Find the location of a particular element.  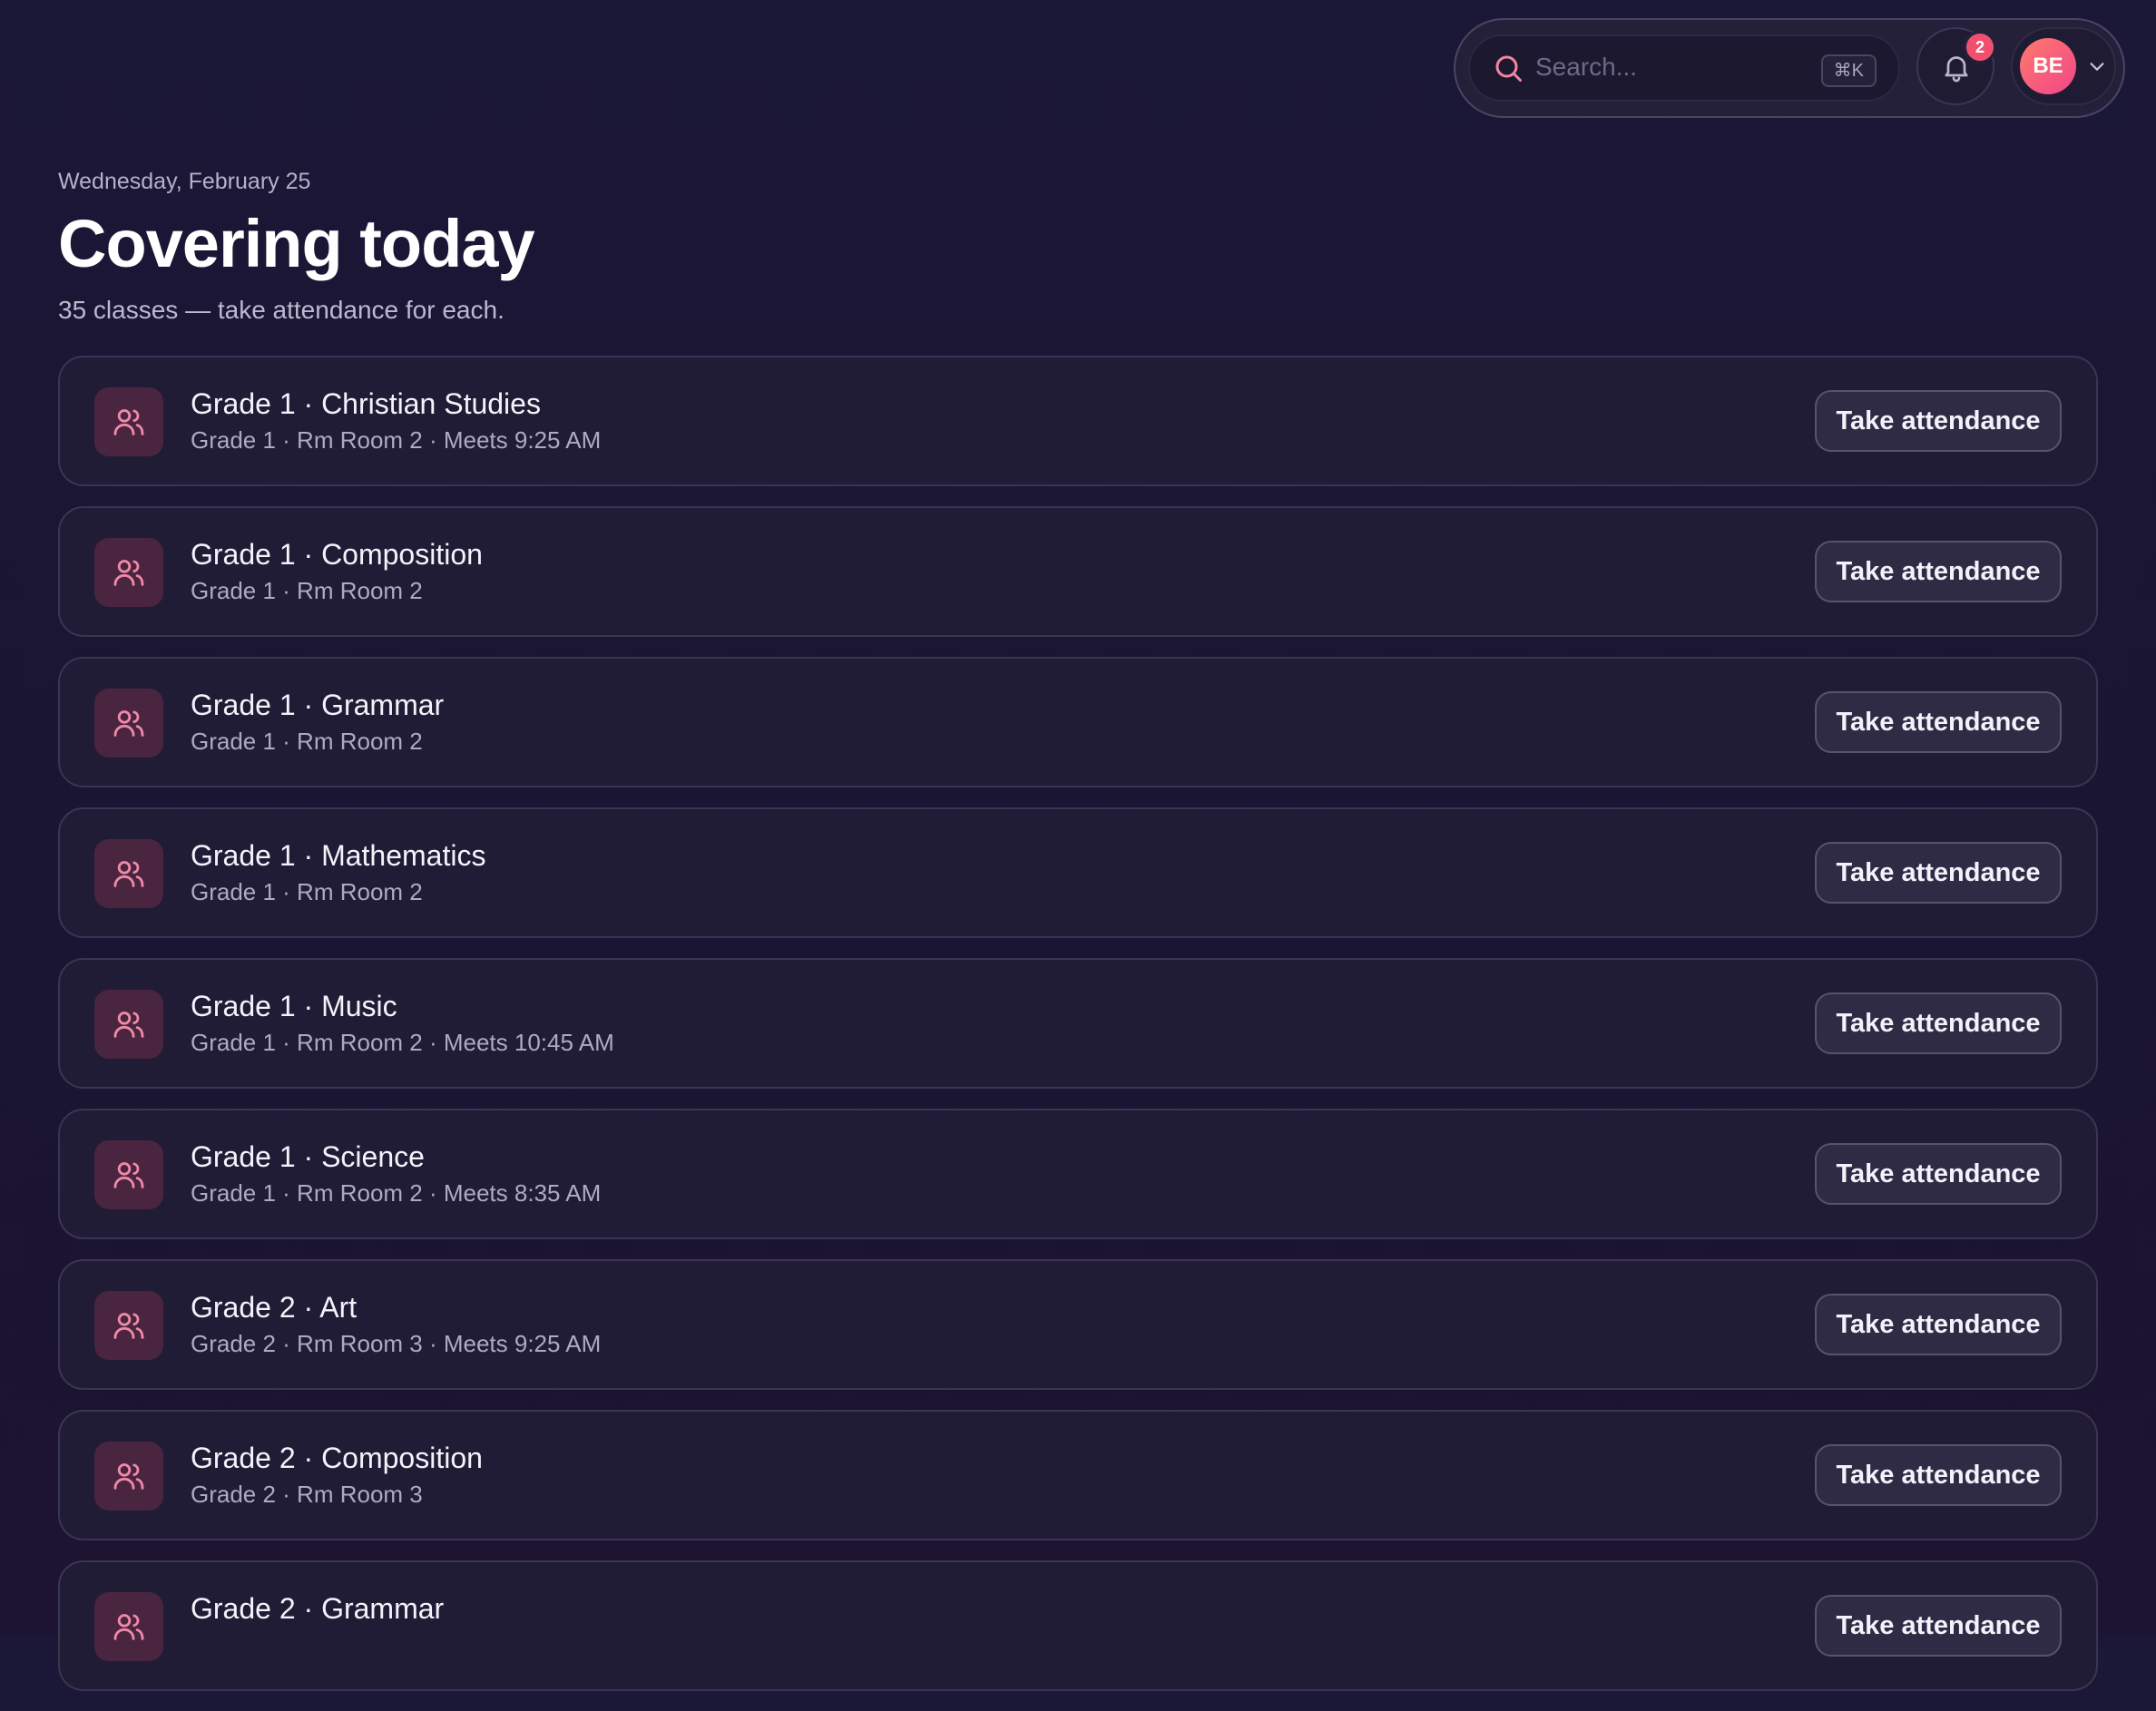

user-menu-button: BE is located at coordinates (2063, 66).